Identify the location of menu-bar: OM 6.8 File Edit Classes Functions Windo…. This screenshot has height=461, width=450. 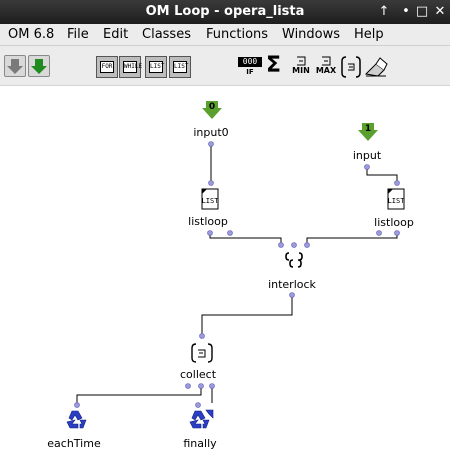
(225, 35).